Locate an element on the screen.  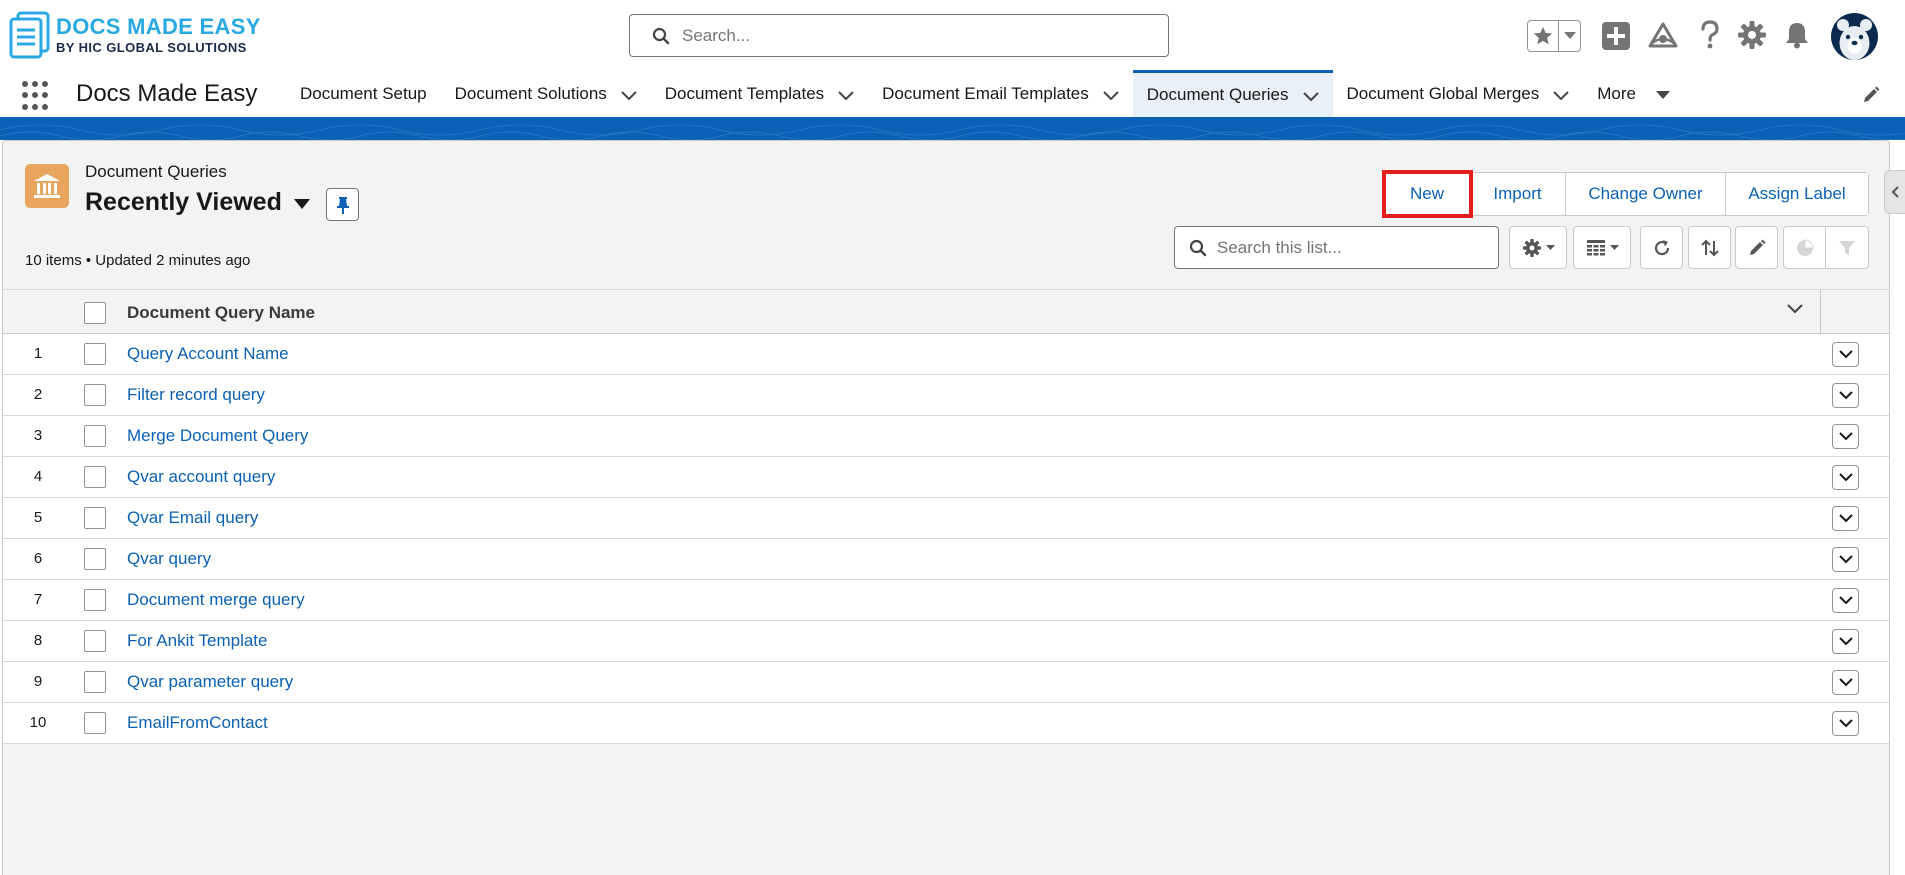
table-row: 2 Filter record query is located at coordinates (946, 395).